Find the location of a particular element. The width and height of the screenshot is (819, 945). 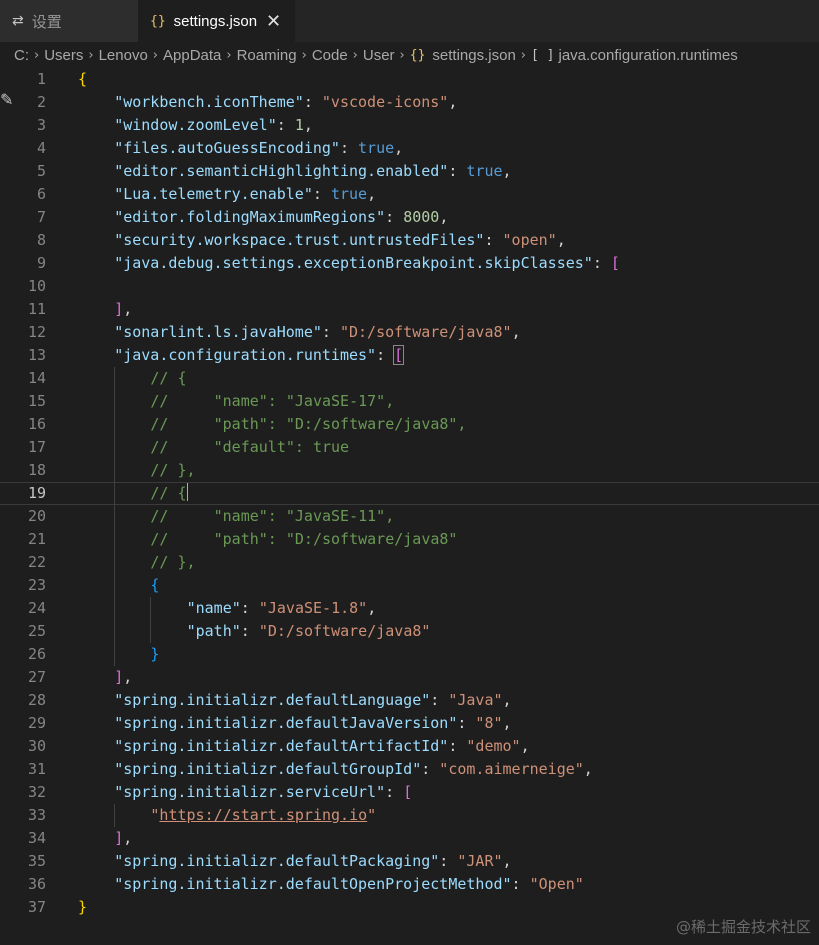

code-line: 11], is located at coordinates (409, 309).